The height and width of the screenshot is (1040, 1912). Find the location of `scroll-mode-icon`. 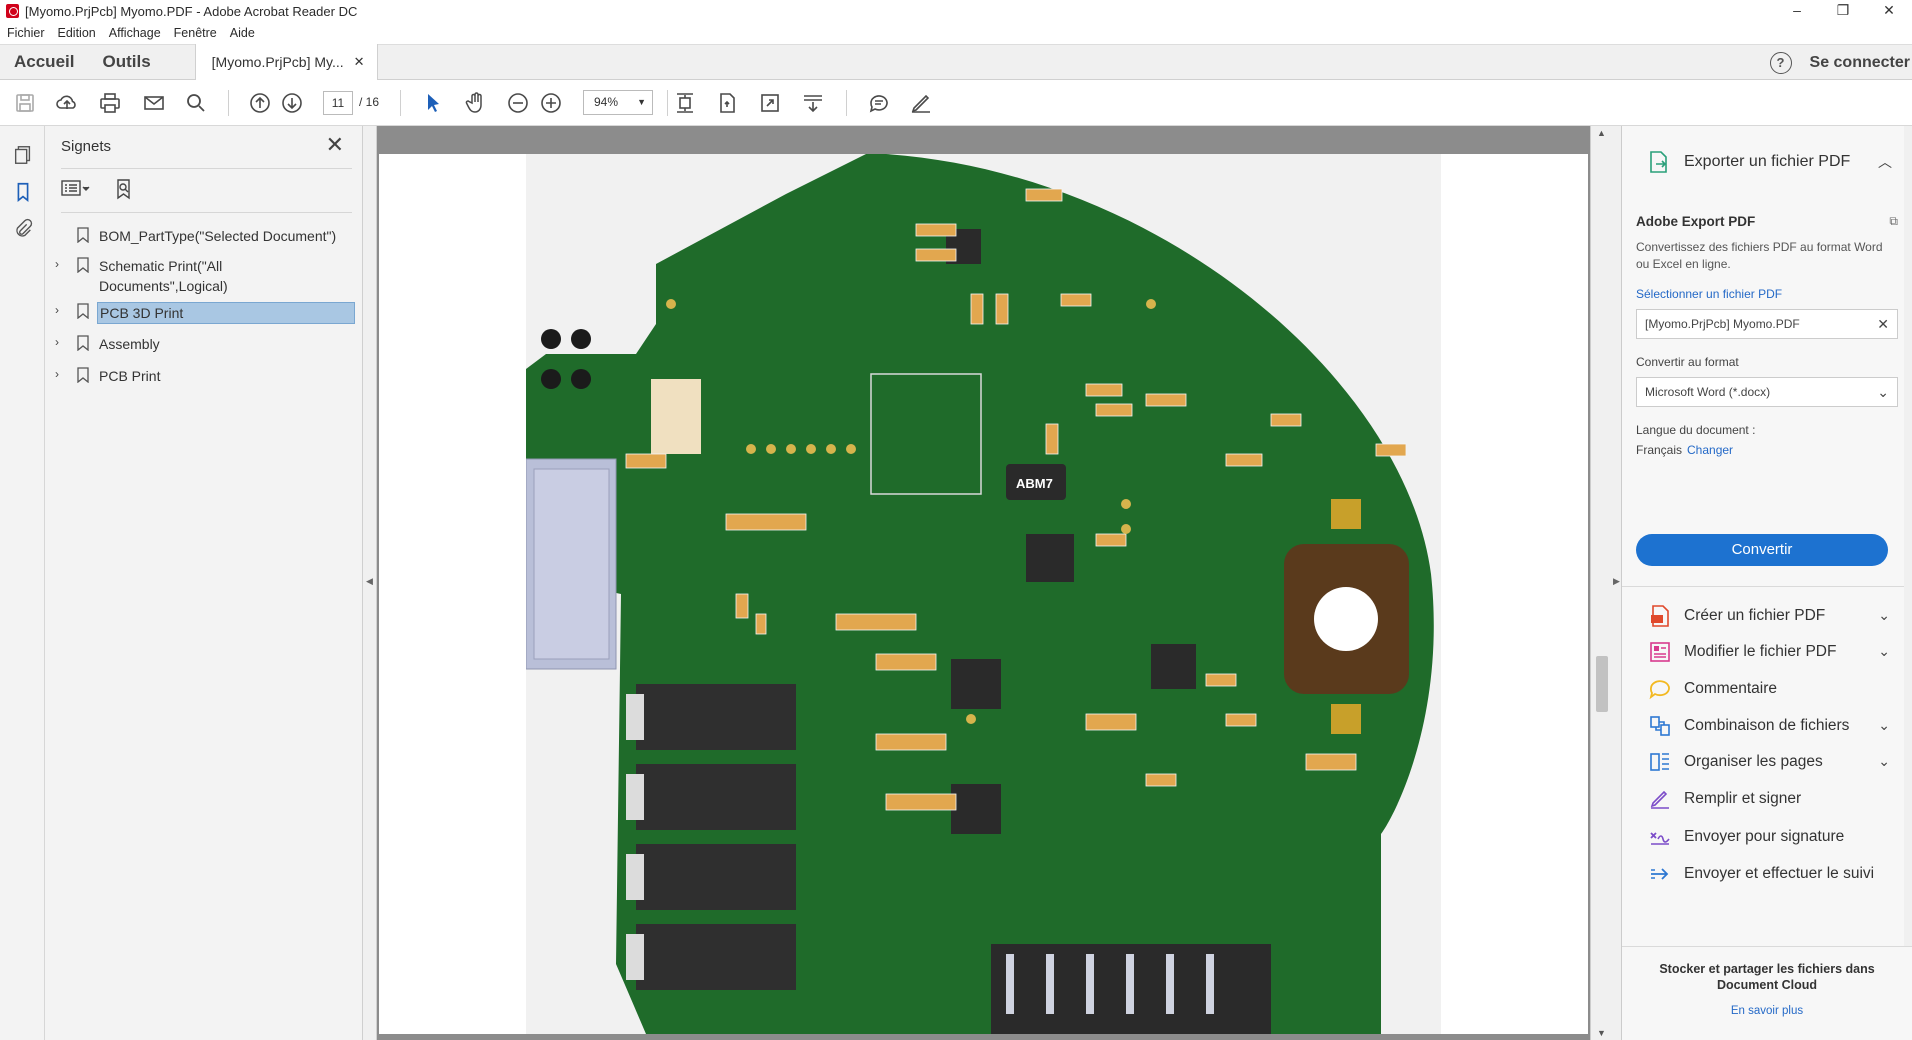

scroll-mode-icon is located at coordinates (813, 103).